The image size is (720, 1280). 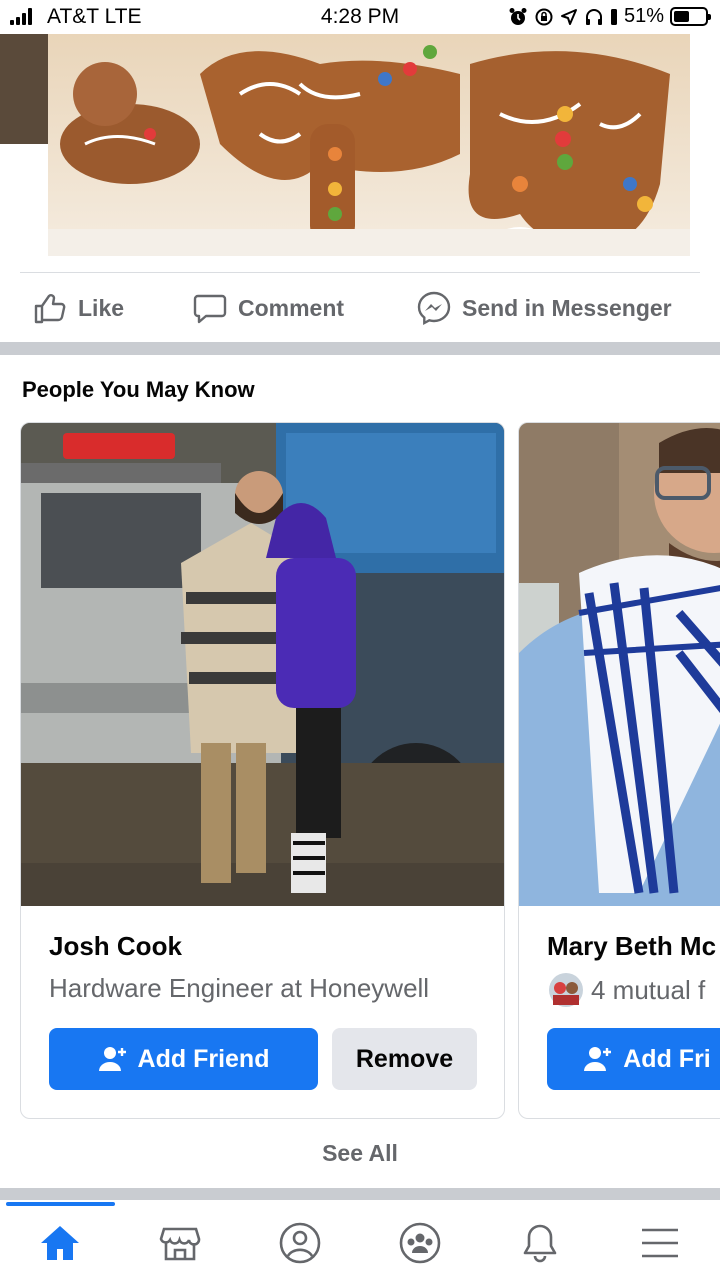 I want to click on location-arrow-icon, so click(x=568, y=16).